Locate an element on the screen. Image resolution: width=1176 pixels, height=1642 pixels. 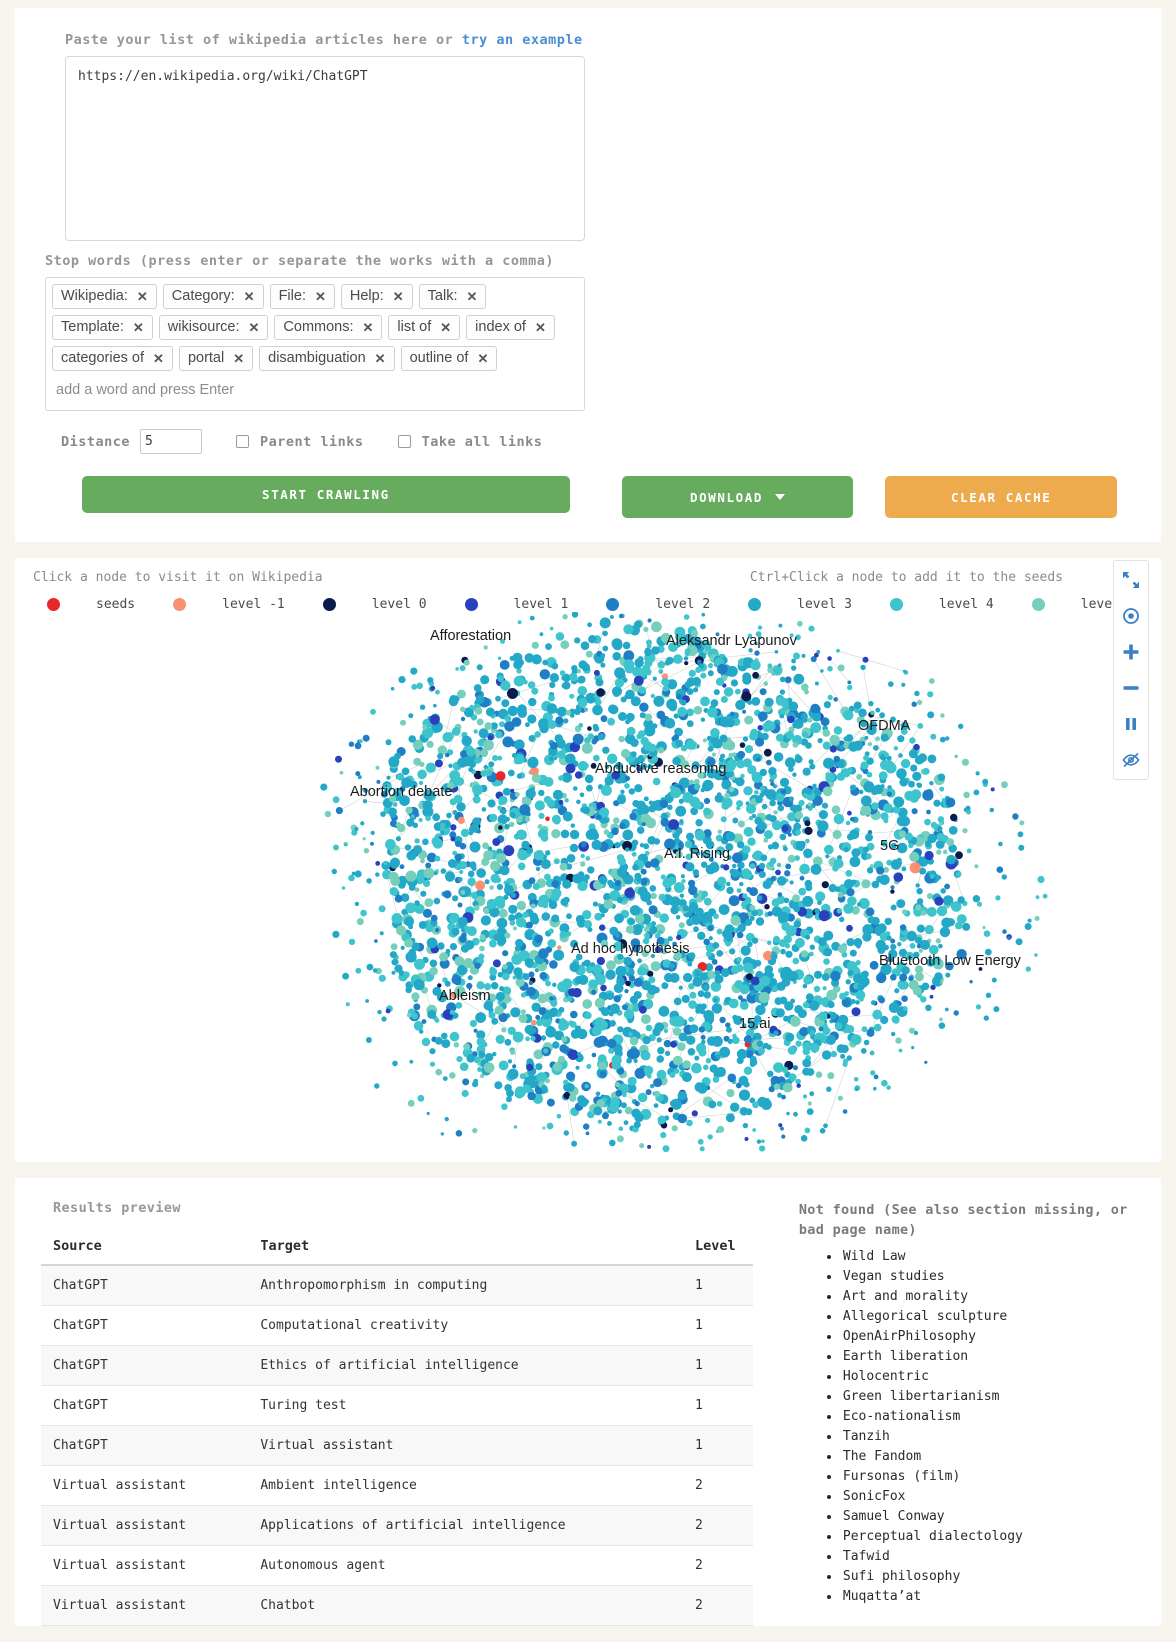
stopword-label: Help: is located at coordinates (366, 295).